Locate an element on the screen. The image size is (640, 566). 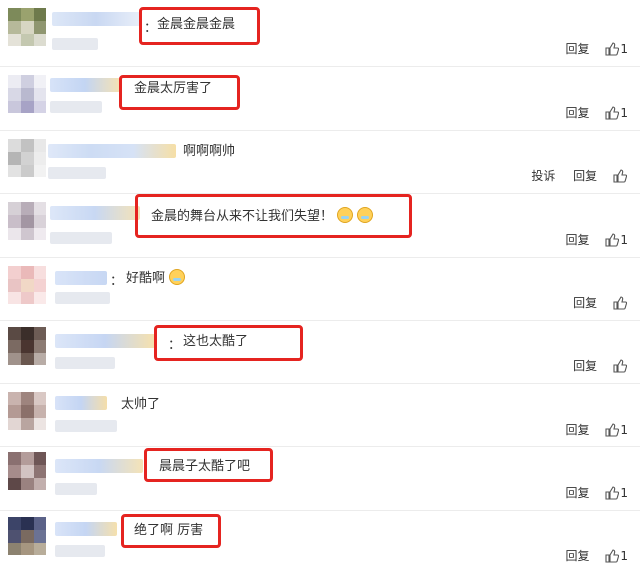
comment-actions: 投诉 回复 is located at coordinates (572, 176).